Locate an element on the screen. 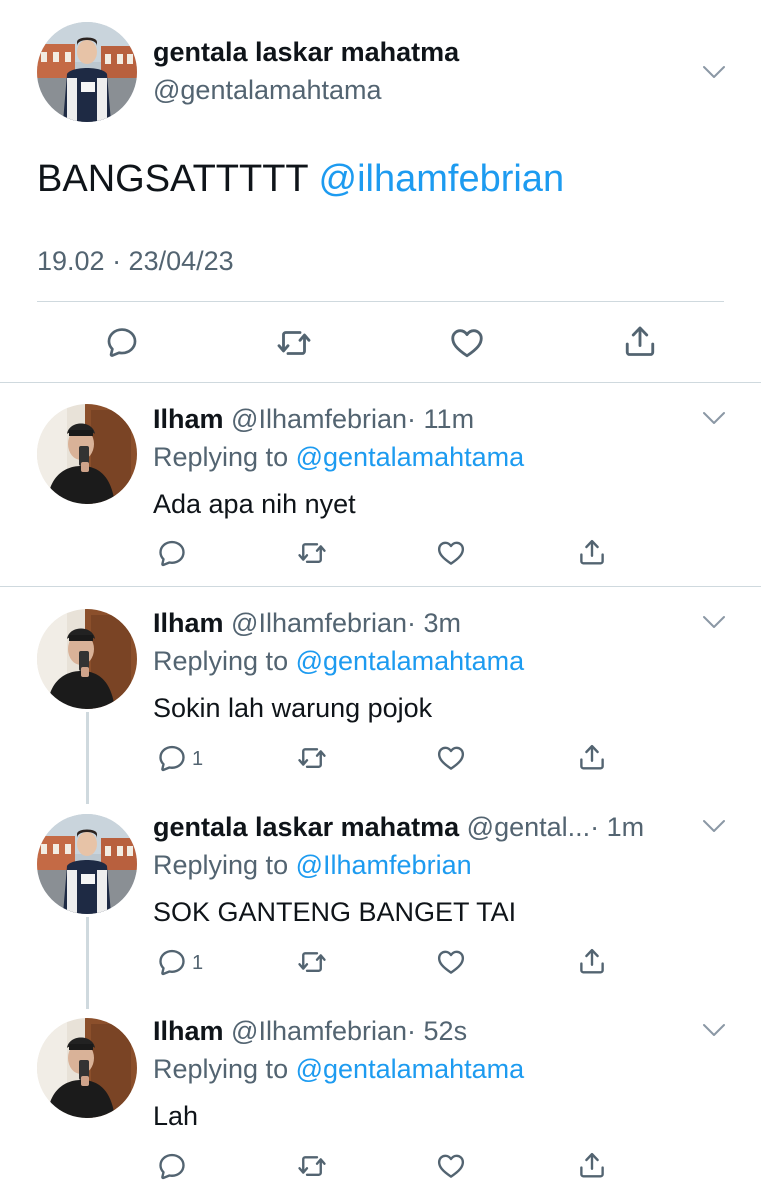  mention-link: @Ilhamfebrian is located at coordinates (384, 865).